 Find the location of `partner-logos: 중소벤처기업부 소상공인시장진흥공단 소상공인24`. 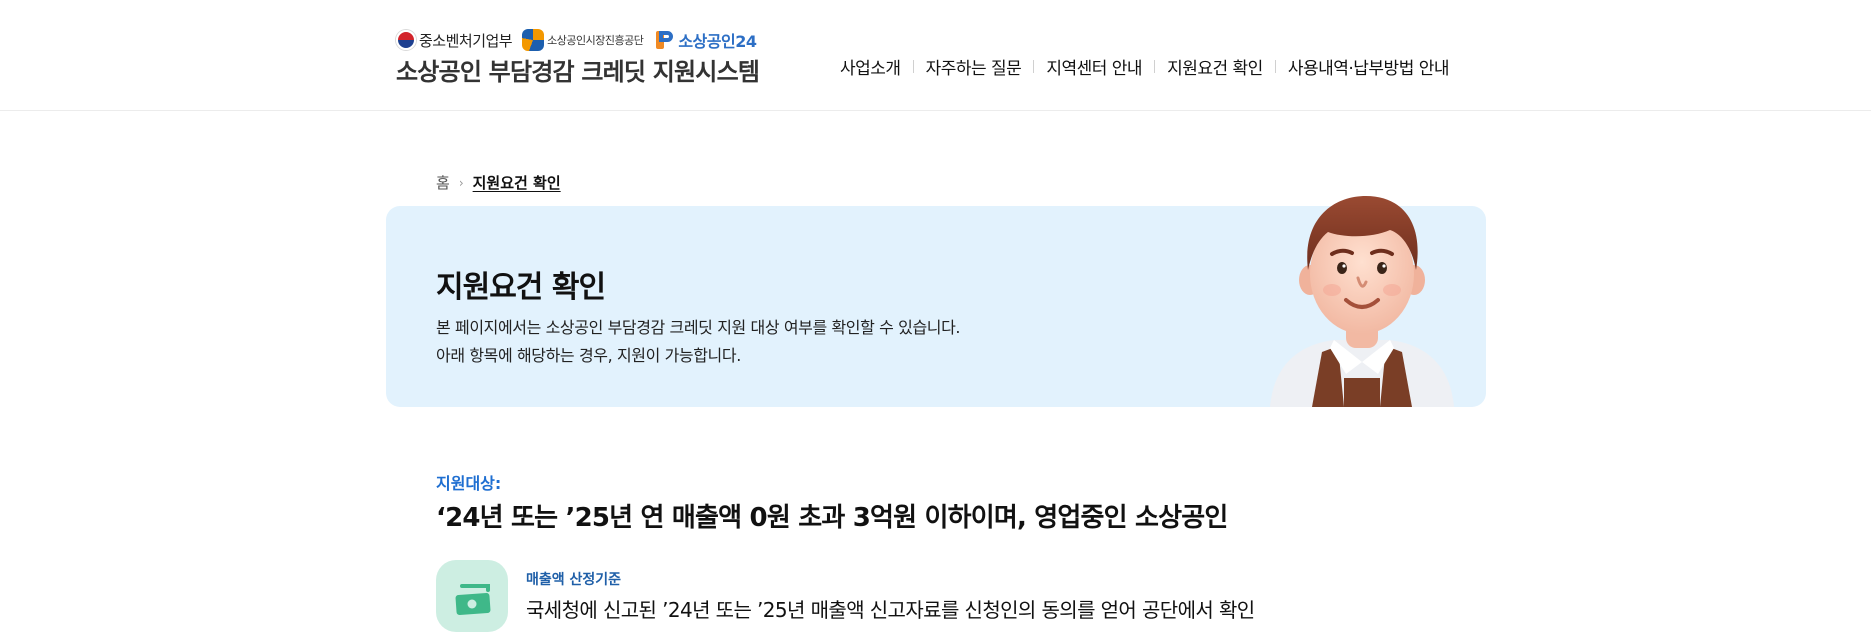

partner-logos: 중소벤처기업부 소상공인시장진흥공단 소상공인24 is located at coordinates (581, 40).